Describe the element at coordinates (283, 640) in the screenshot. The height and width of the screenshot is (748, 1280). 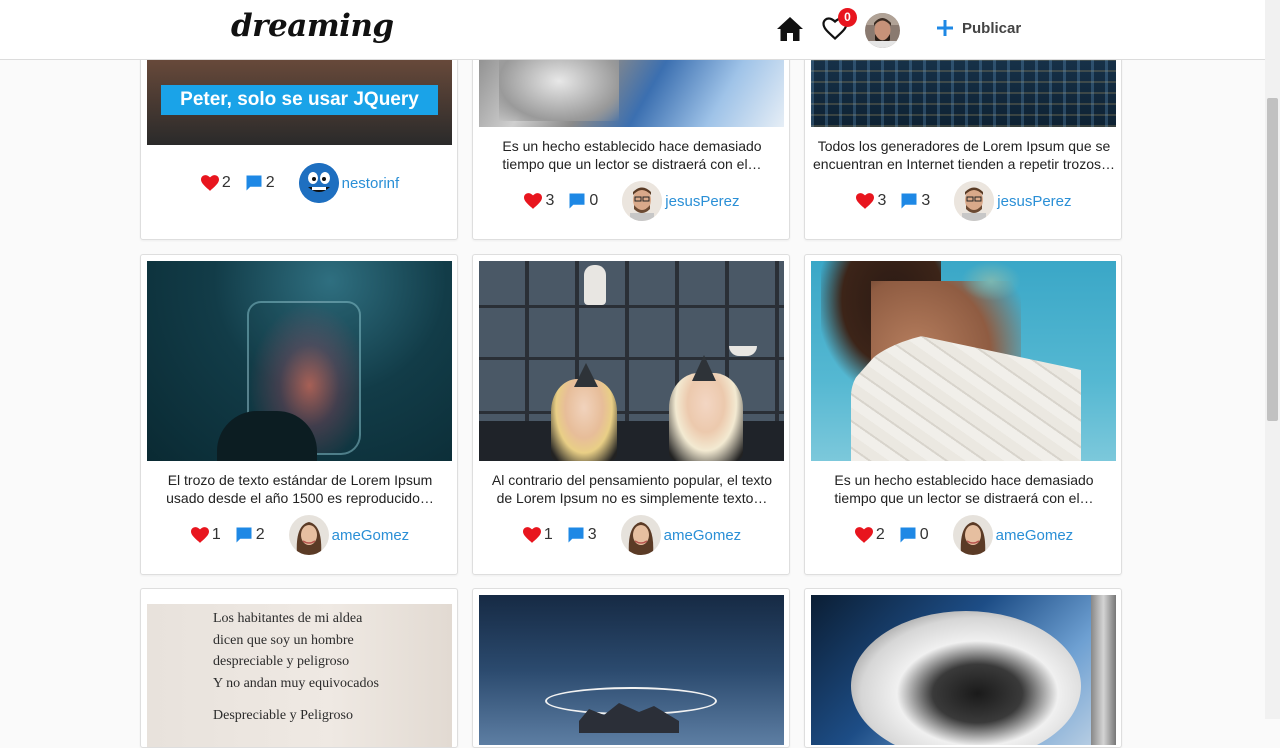
I see `page-text-line: dicen que soy un hombre` at that location.